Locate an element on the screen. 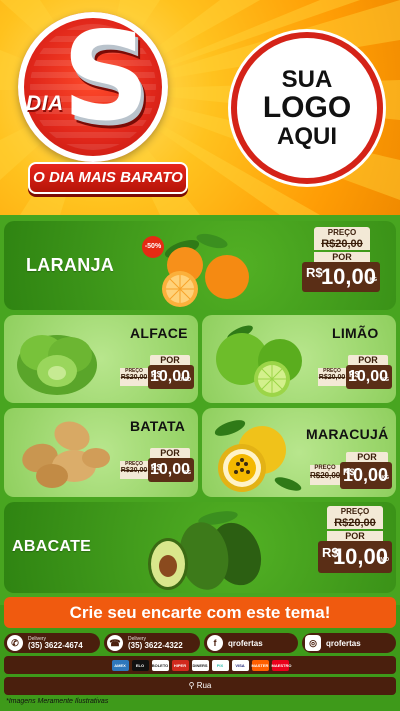 This screenshot has height=711, width=400. payment-logo: MAESTRO is located at coordinates (281, 665).